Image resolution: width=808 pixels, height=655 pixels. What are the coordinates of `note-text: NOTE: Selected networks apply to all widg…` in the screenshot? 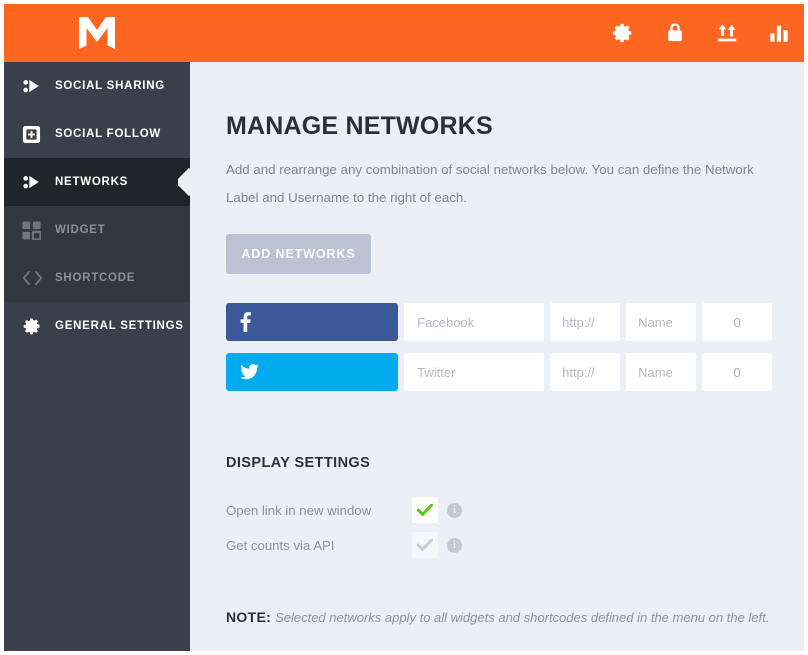 It's located at (506, 617).